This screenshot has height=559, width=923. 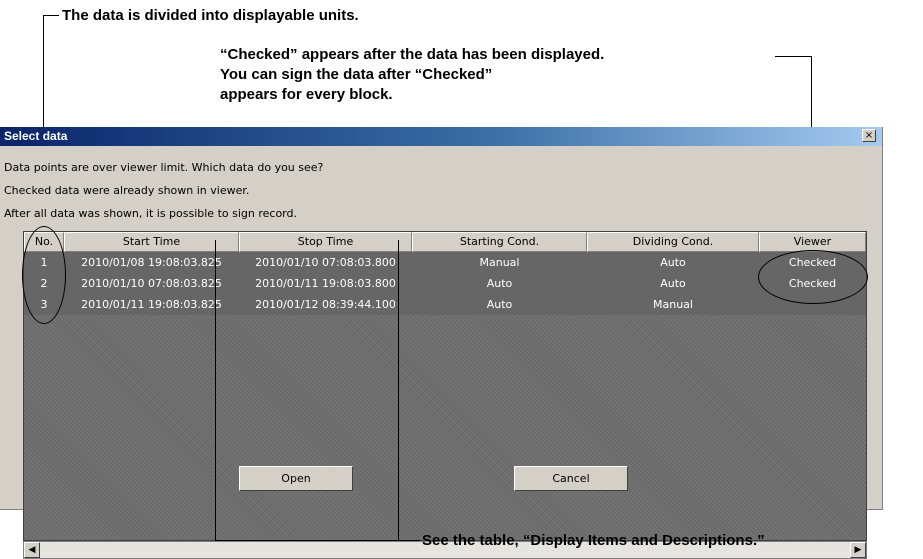 I want to click on cell-no: 2, so click(x=44, y=283).